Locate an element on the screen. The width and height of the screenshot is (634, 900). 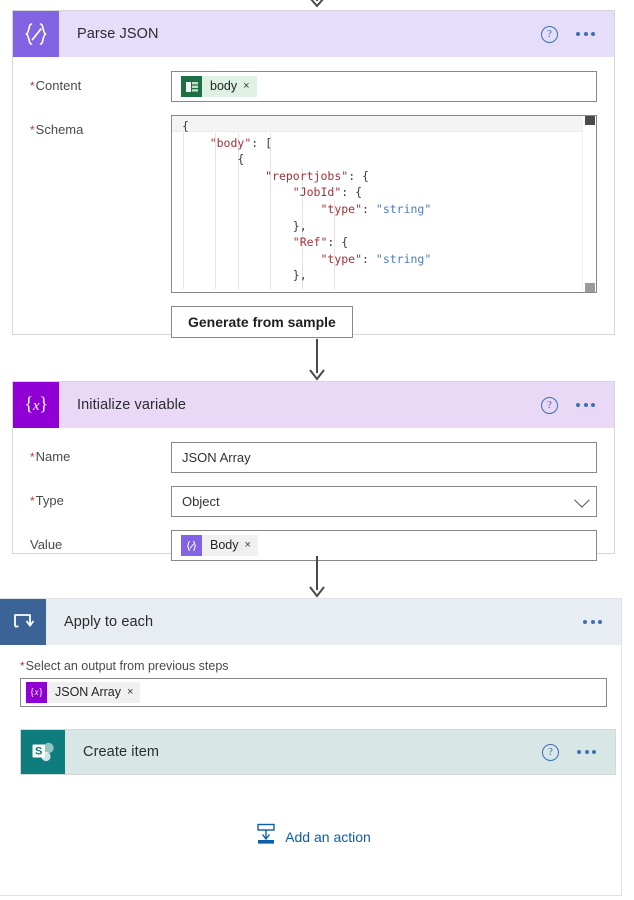
schema-code-editor: { "body": [ { "reportjobs": { "JobId" is located at coordinates (384, 204).